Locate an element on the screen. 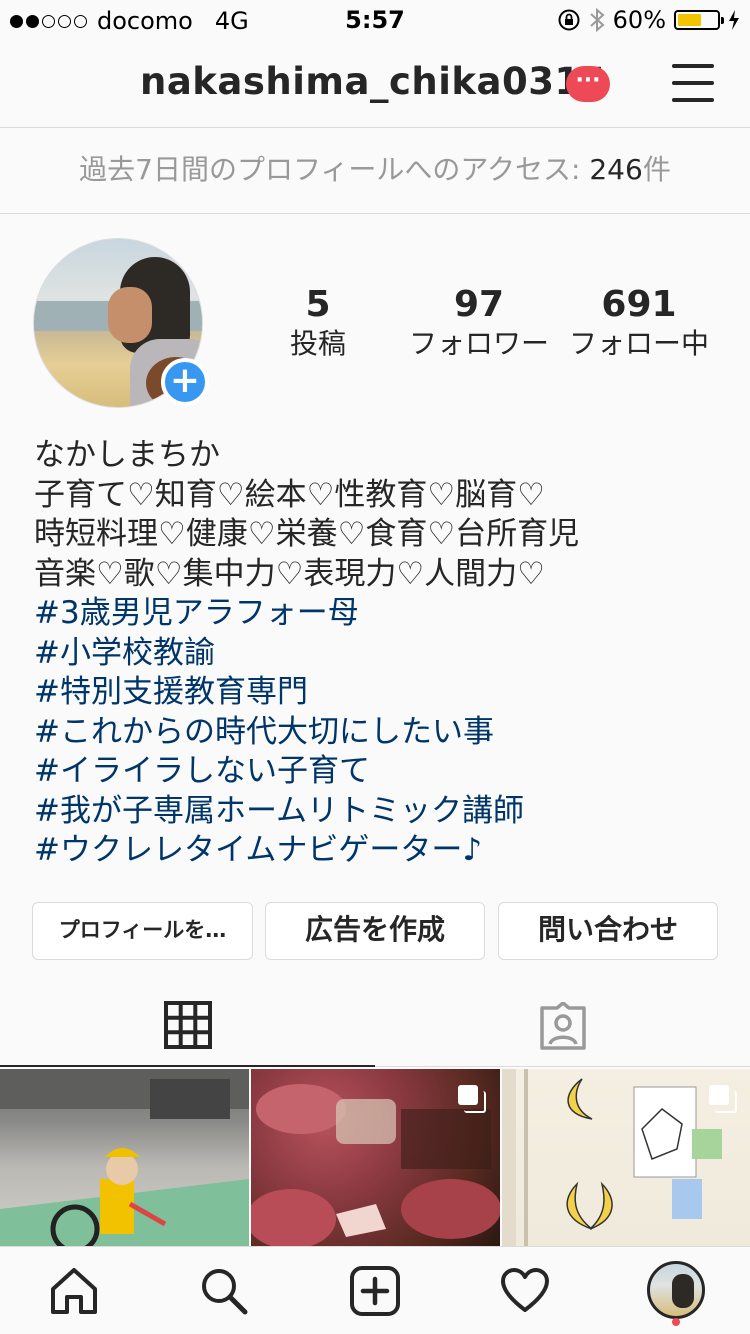 The width and height of the screenshot is (750, 1334). battery-icon is located at coordinates (699, 20).